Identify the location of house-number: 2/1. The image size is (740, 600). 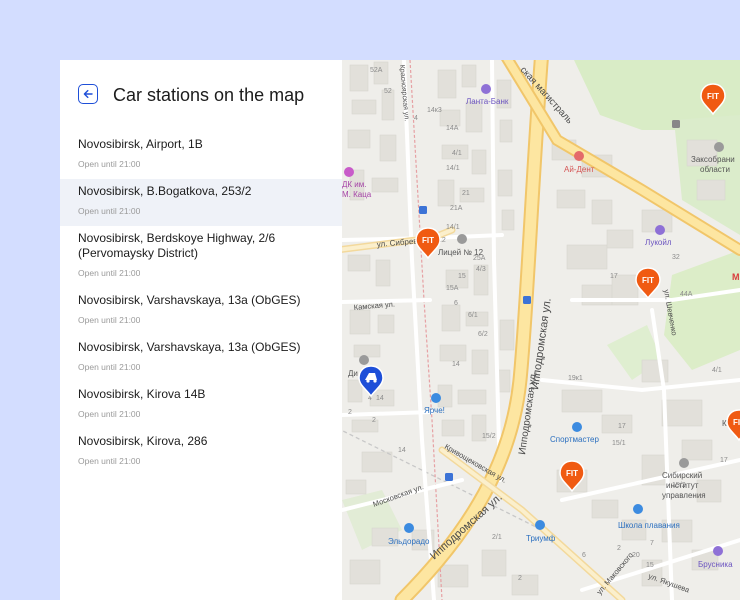
(497, 537).